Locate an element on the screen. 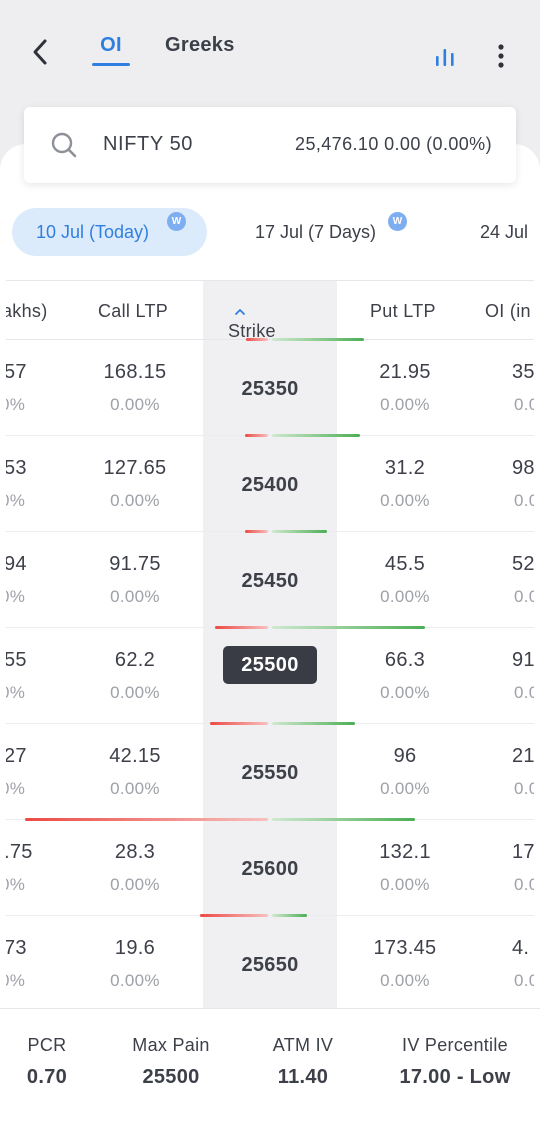 This screenshot has width=540, height=1131. call-oi: 27 is located at coordinates (16, 756).